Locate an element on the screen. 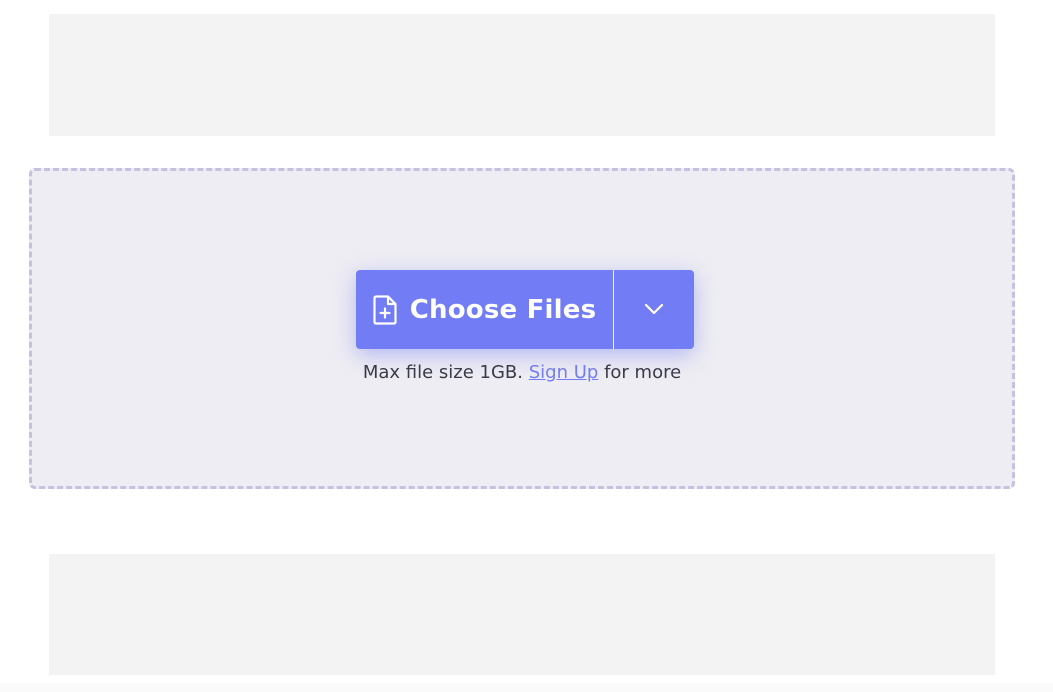  upload-source-dropdown-button is located at coordinates (654, 309).